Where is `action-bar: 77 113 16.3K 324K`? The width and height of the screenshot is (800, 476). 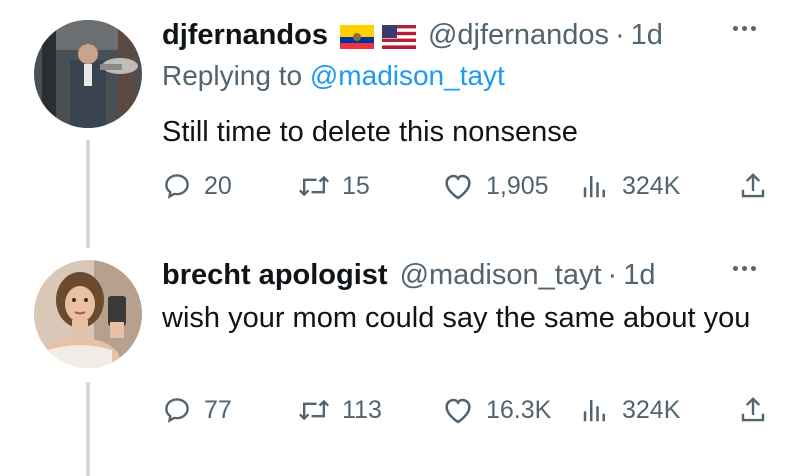 action-bar: 77 113 16.3K 324K is located at coordinates (467, 410).